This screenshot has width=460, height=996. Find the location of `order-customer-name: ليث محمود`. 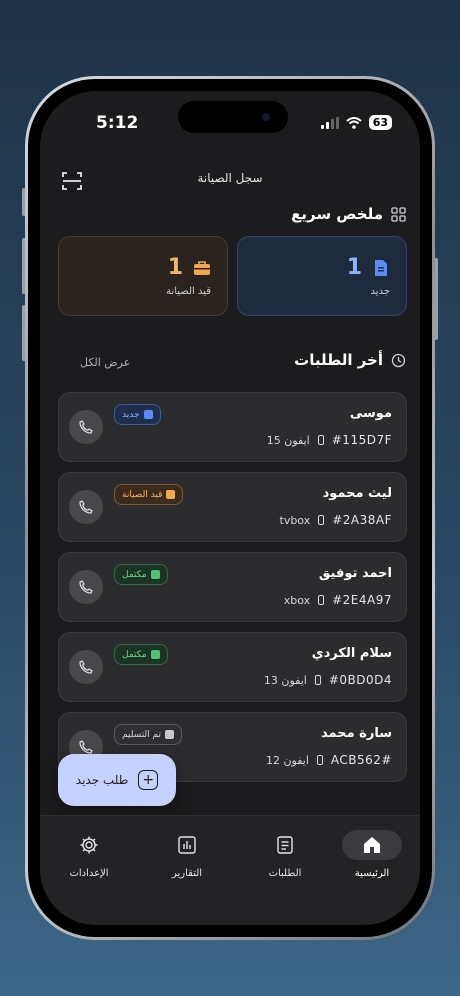

order-customer-name: ليث محمود is located at coordinates (357, 493).